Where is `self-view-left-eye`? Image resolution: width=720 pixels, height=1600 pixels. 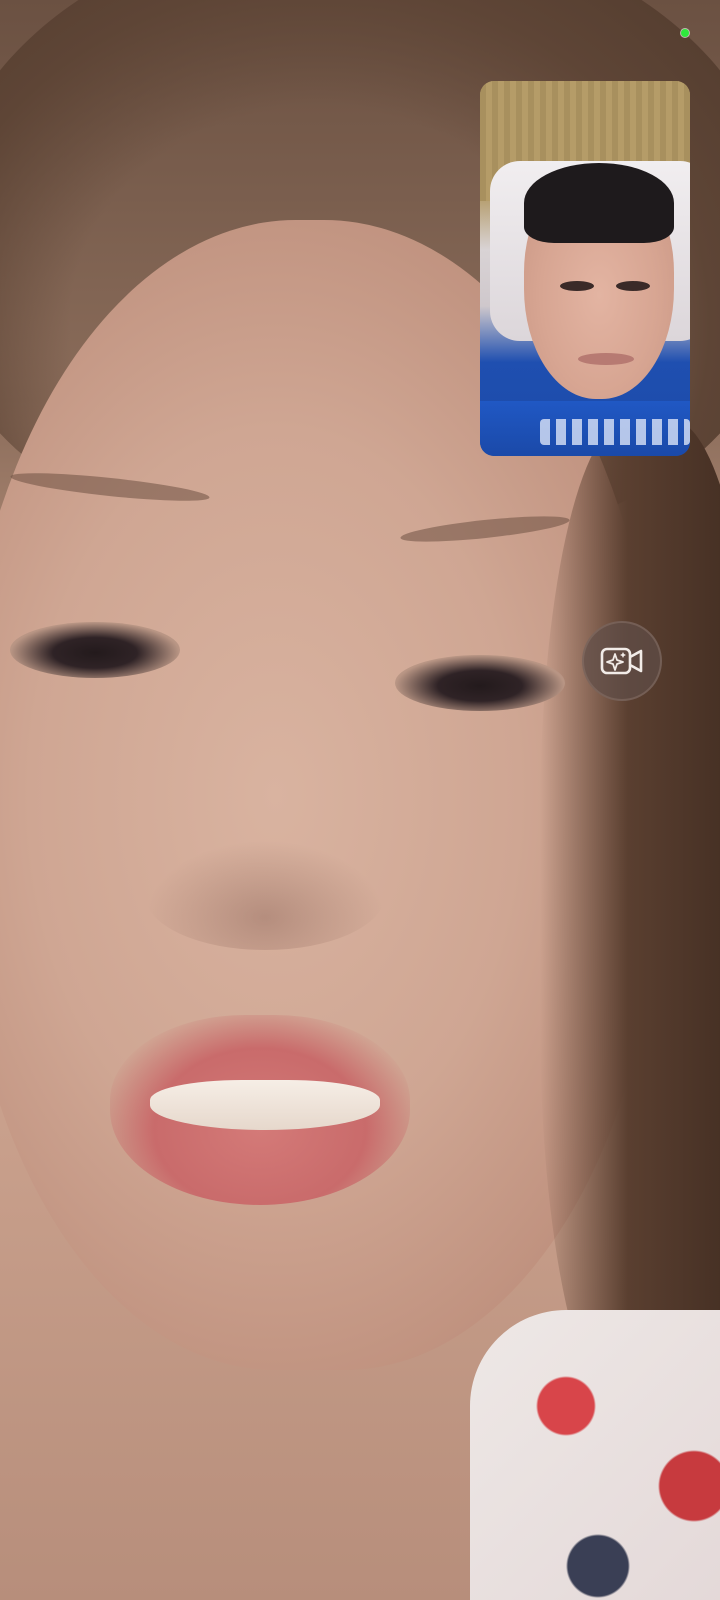 self-view-left-eye is located at coordinates (577, 286).